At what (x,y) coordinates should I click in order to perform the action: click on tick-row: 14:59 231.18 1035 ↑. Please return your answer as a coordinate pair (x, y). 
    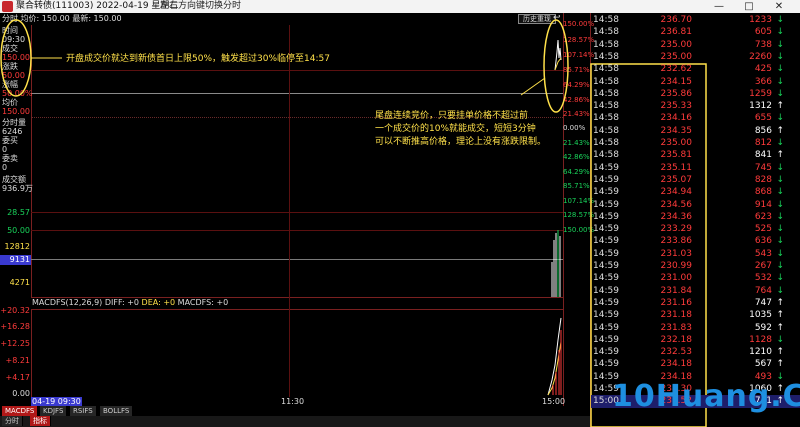
    Looking at the image, I should click on (695, 315).